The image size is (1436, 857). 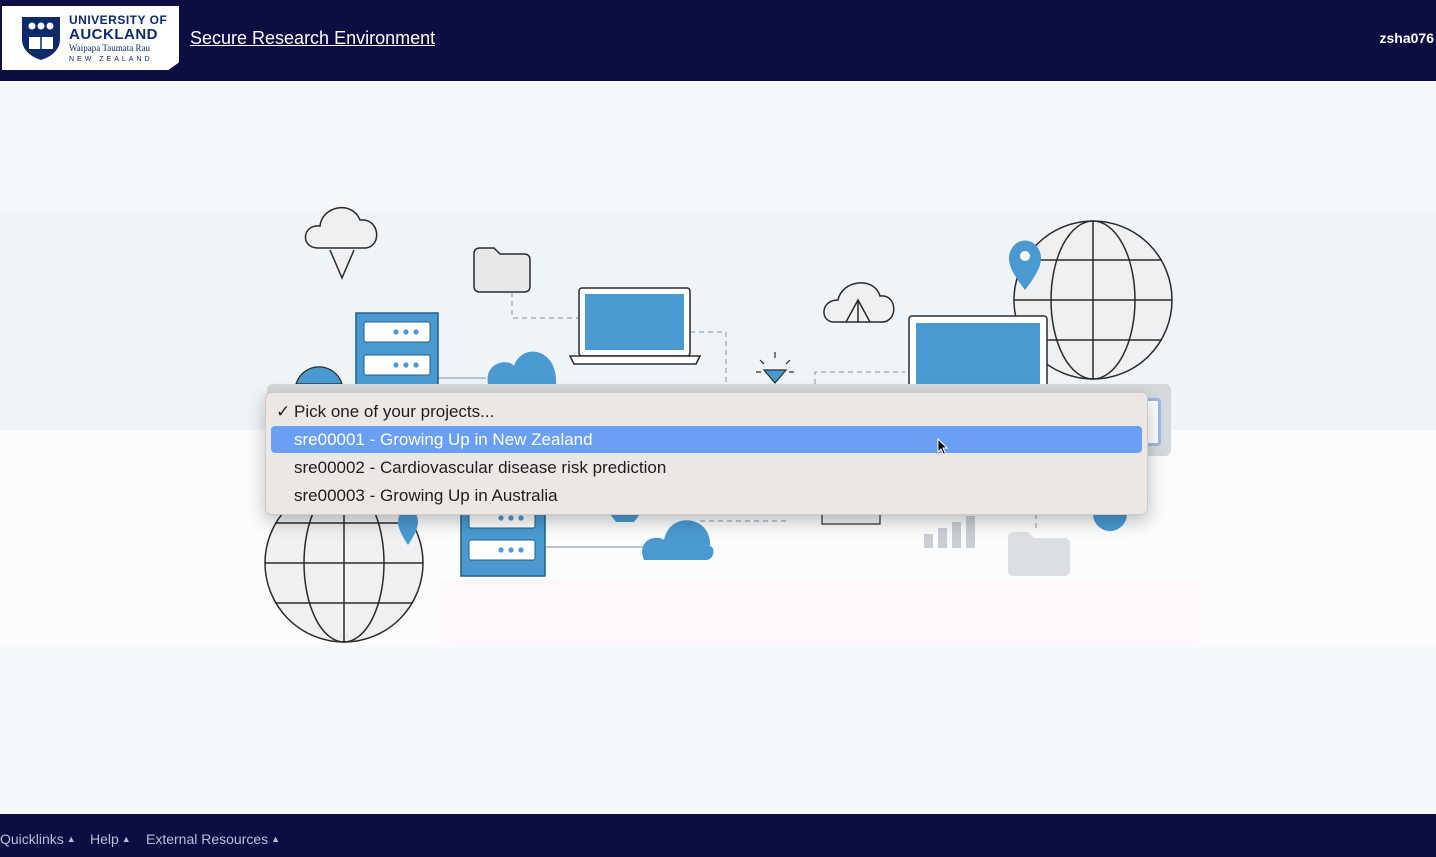 What do you see at coordinates (341, 243) in the screenshot?
I see `cloud-download-icon` at bounding box center [341, 243].